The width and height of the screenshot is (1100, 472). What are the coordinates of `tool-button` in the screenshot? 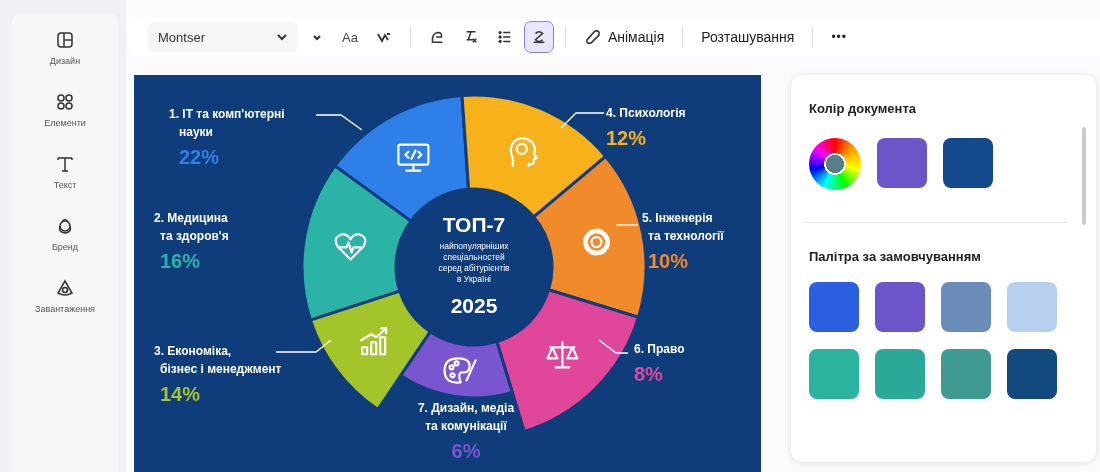 It's located at (538, 37).